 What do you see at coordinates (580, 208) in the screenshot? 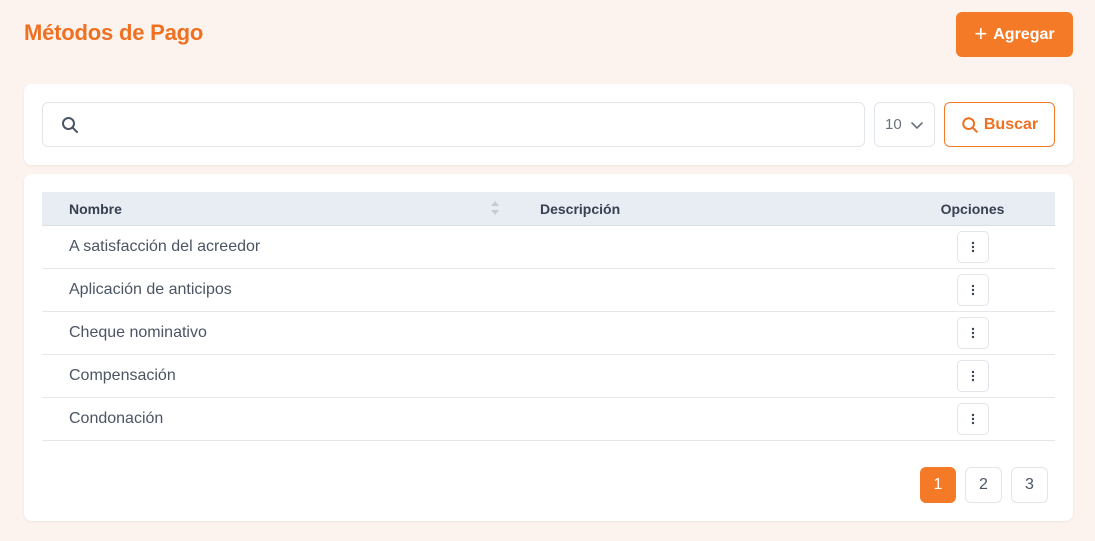
I see `column-header-description: Descripción` at bounding box center [580, 208].